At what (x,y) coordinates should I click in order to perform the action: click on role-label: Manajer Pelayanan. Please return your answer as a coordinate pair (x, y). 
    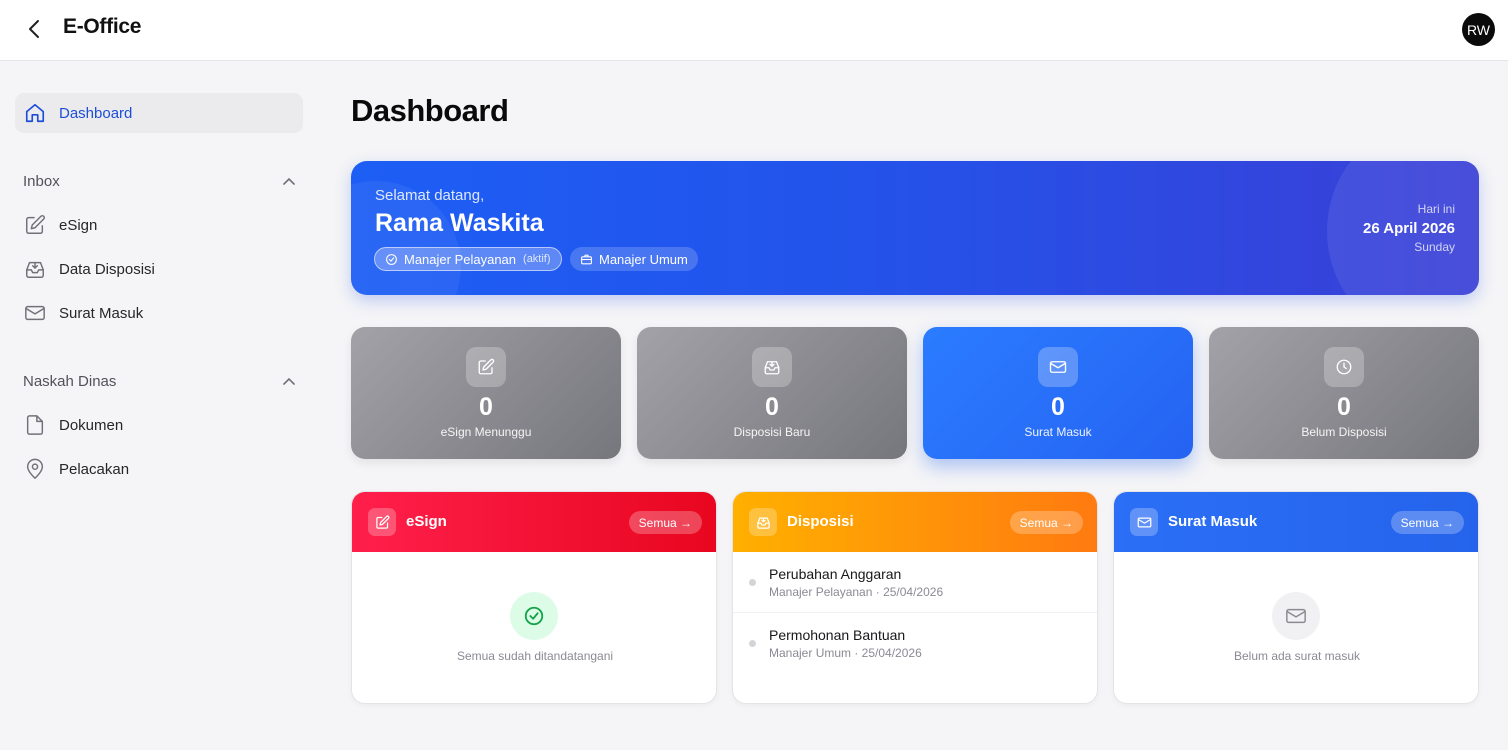
    Looking at the image, I should click on (460, 259).